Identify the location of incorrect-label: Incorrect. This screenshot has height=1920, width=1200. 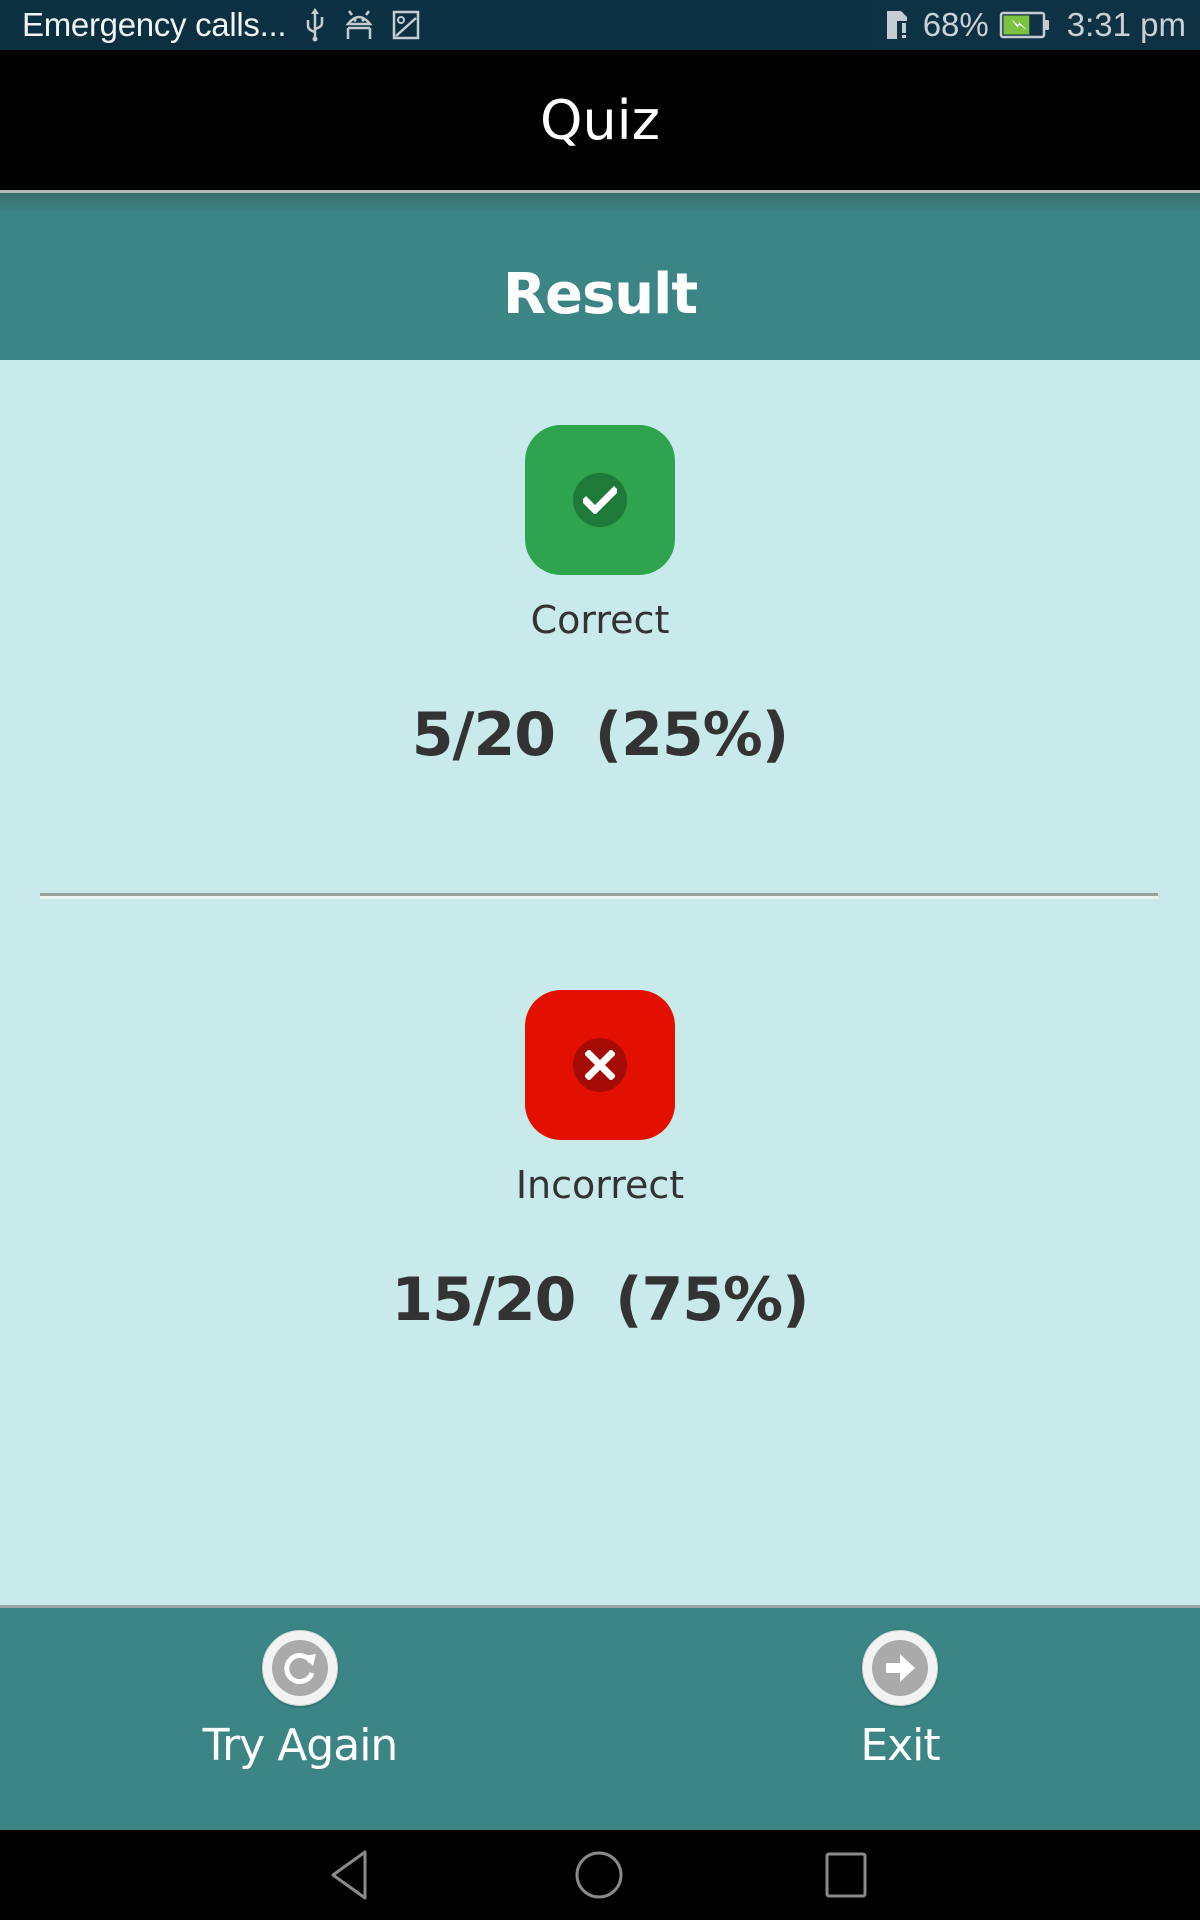
(600, 1185).